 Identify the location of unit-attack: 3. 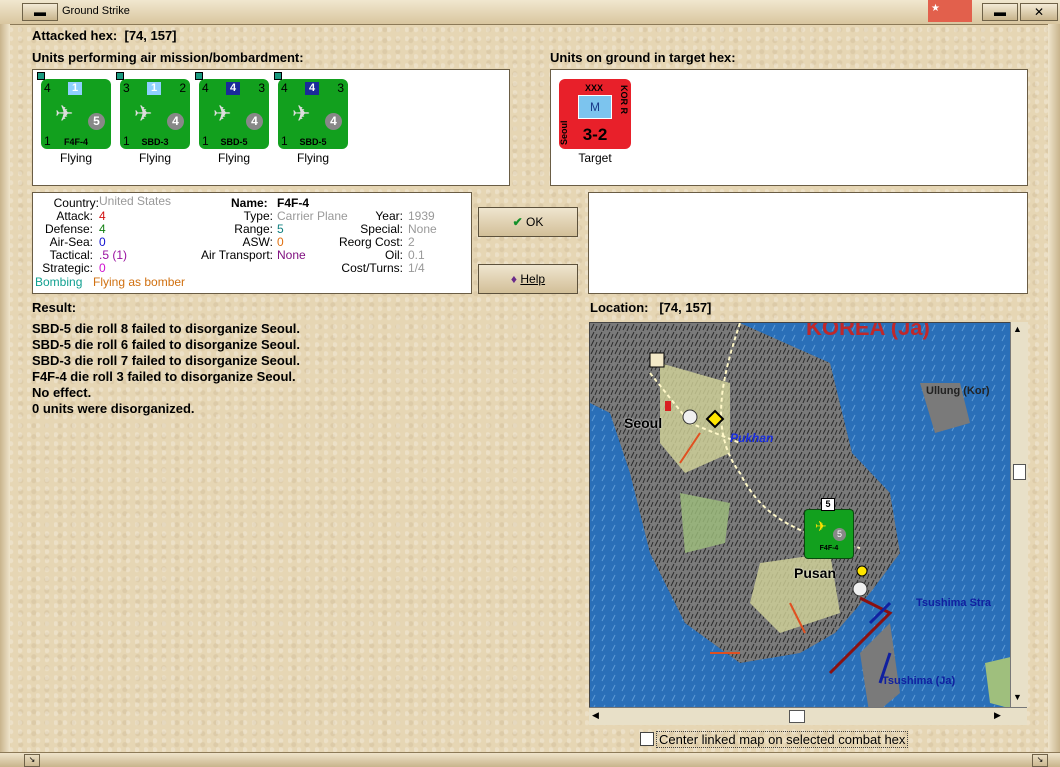
(126, 88).